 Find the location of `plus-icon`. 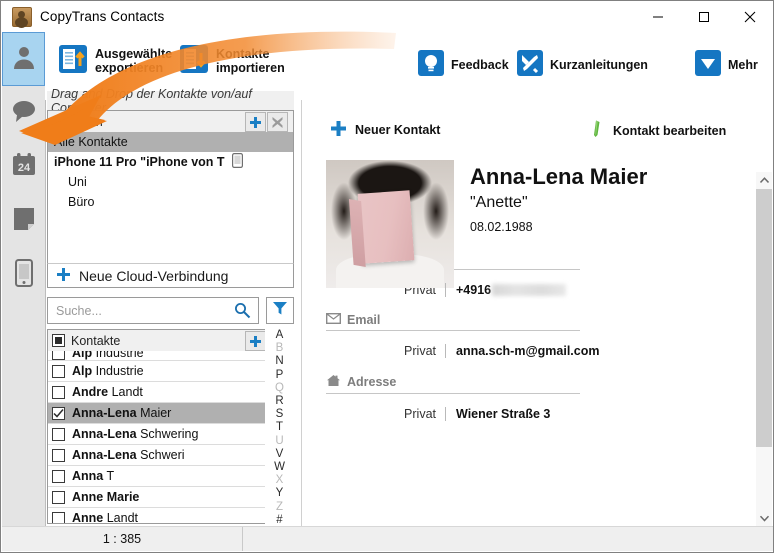

plus-icon is located at coordinates (338, 130).